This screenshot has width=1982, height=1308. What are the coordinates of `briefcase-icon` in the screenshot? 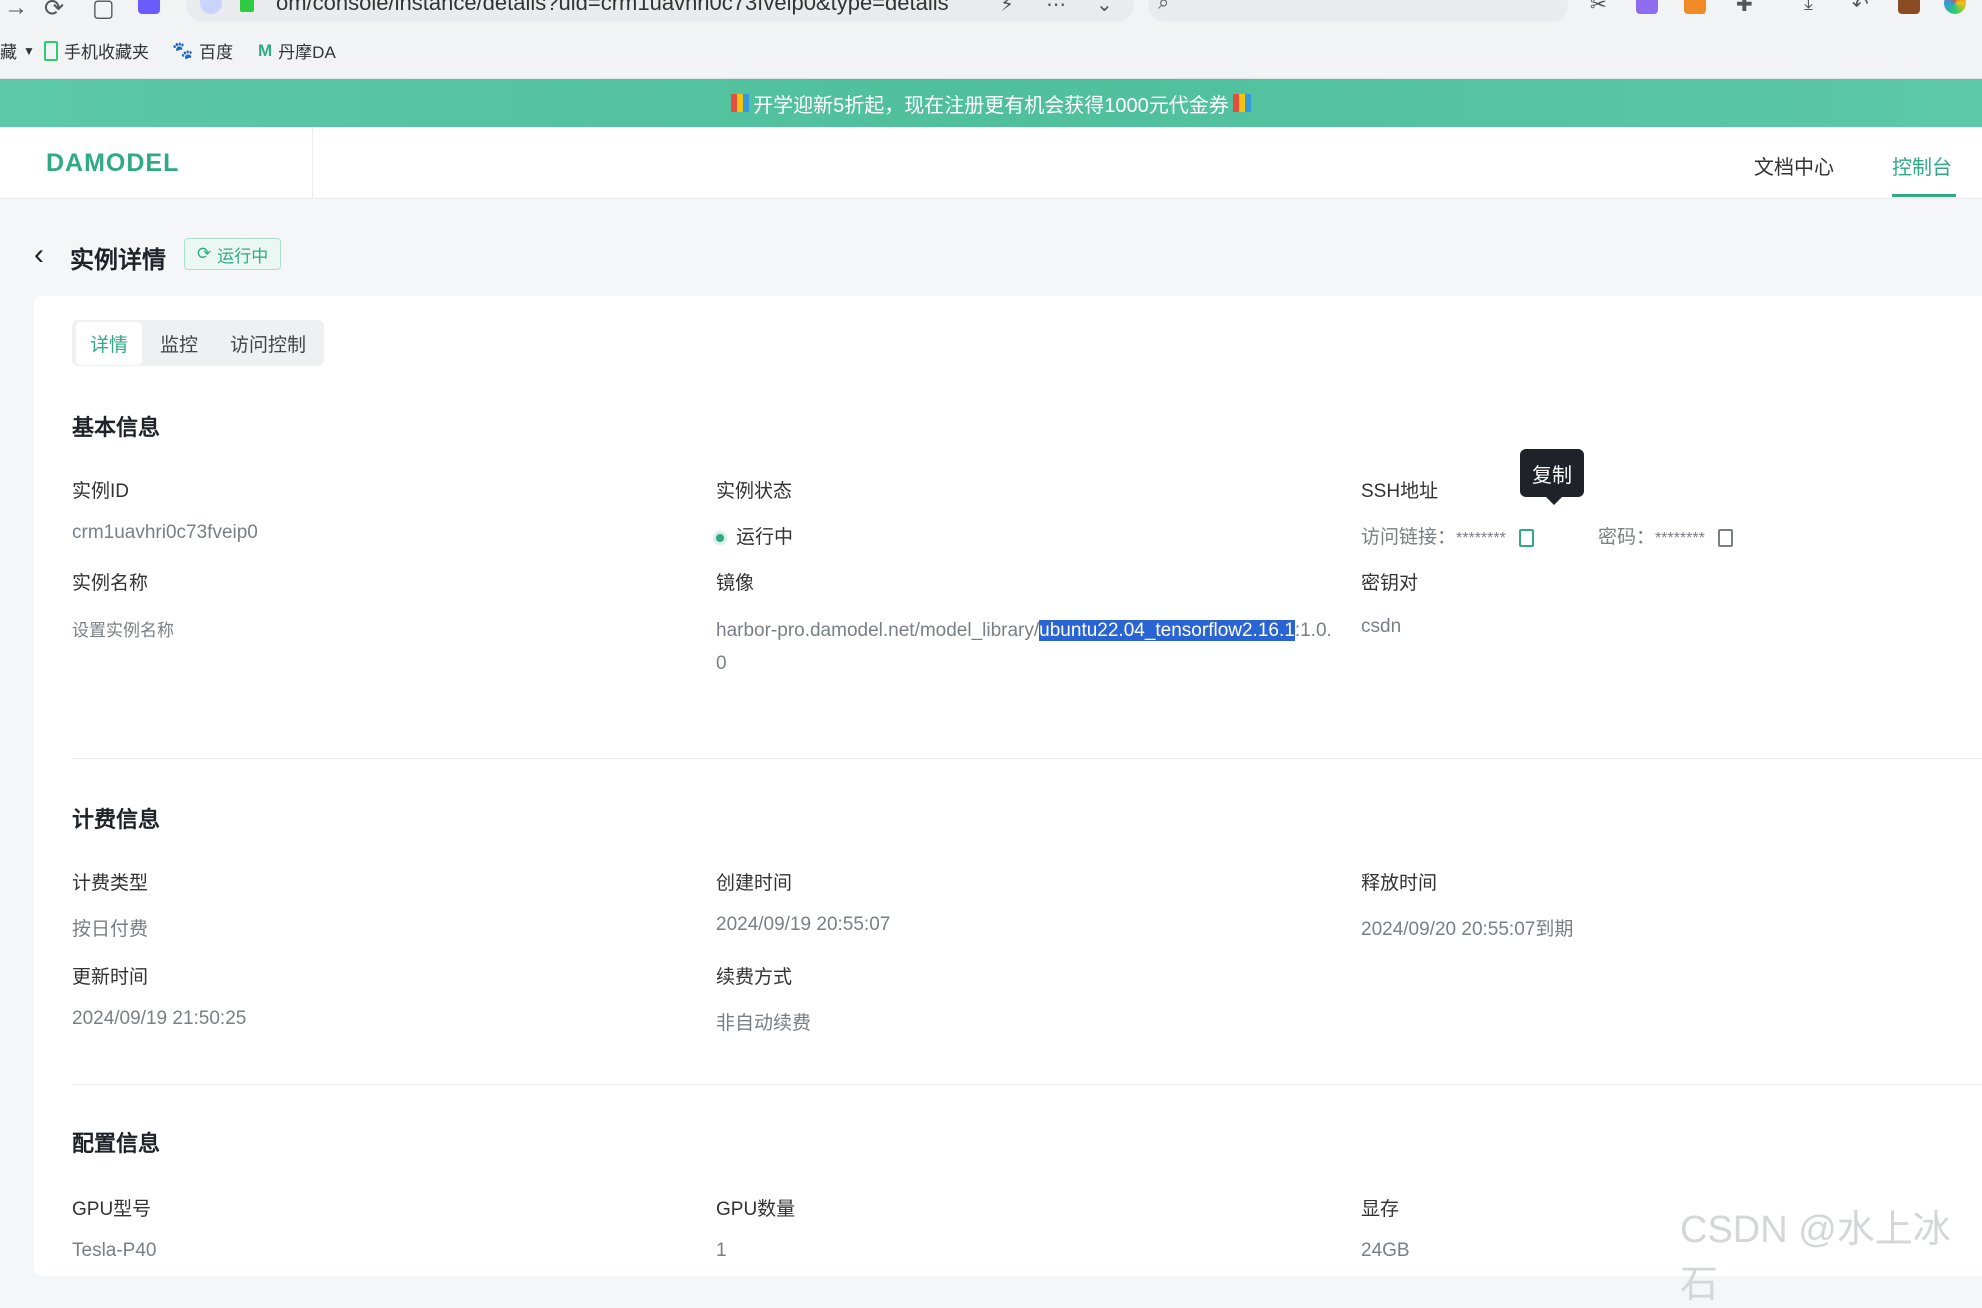 It's located at (1909, 7).